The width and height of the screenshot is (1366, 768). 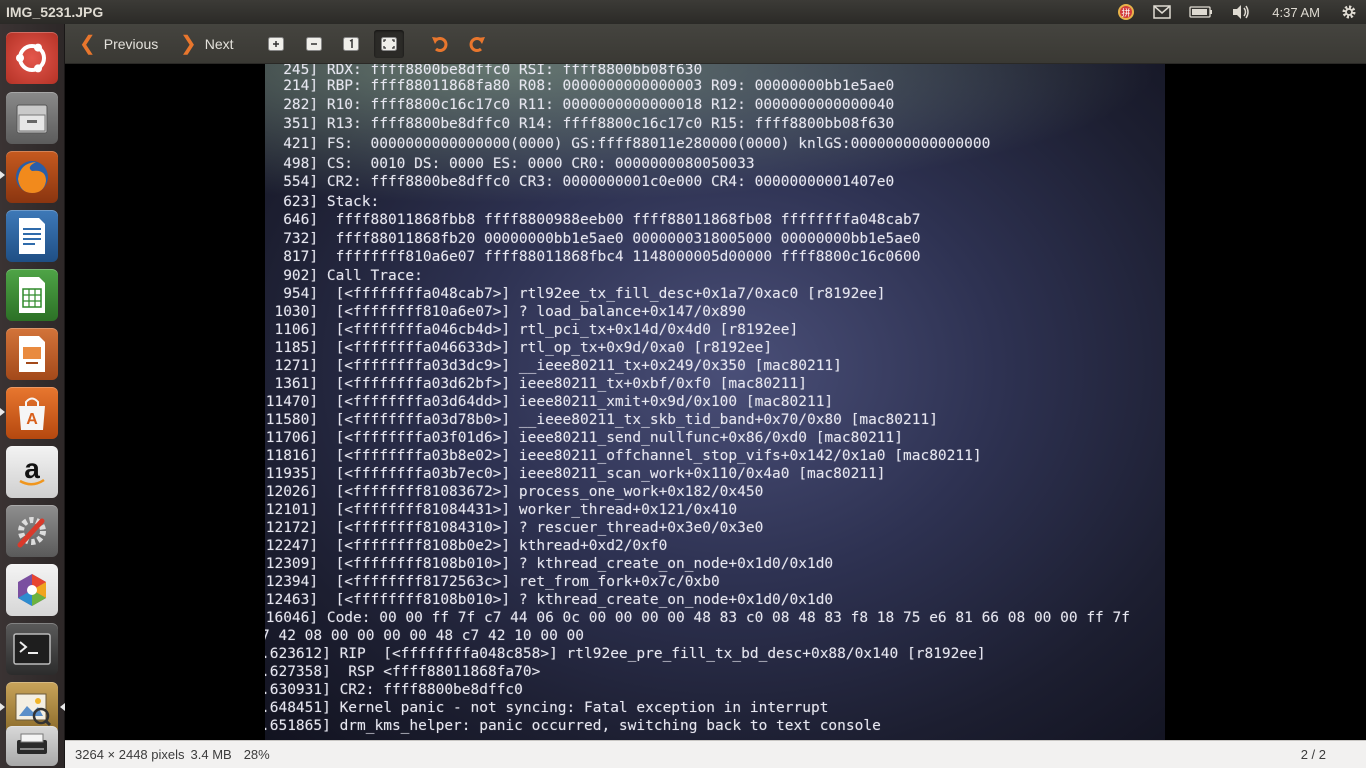 I want to click on zoom-in-icon, so click(x=276, y=44).